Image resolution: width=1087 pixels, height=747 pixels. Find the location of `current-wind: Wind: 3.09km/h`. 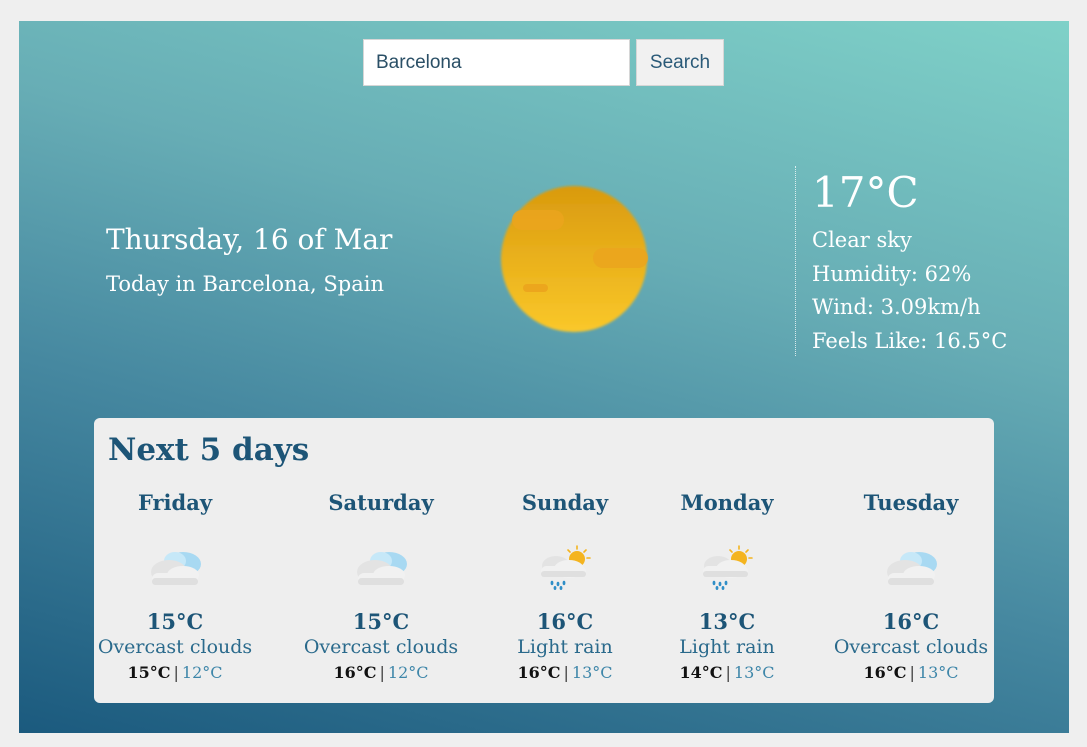

current-wind: Wind: 3.09km/h is located at coordinates (896, 307).